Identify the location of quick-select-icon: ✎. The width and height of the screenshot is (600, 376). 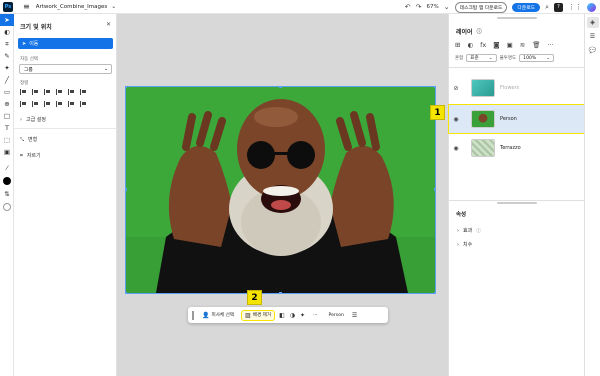
(7, 56).